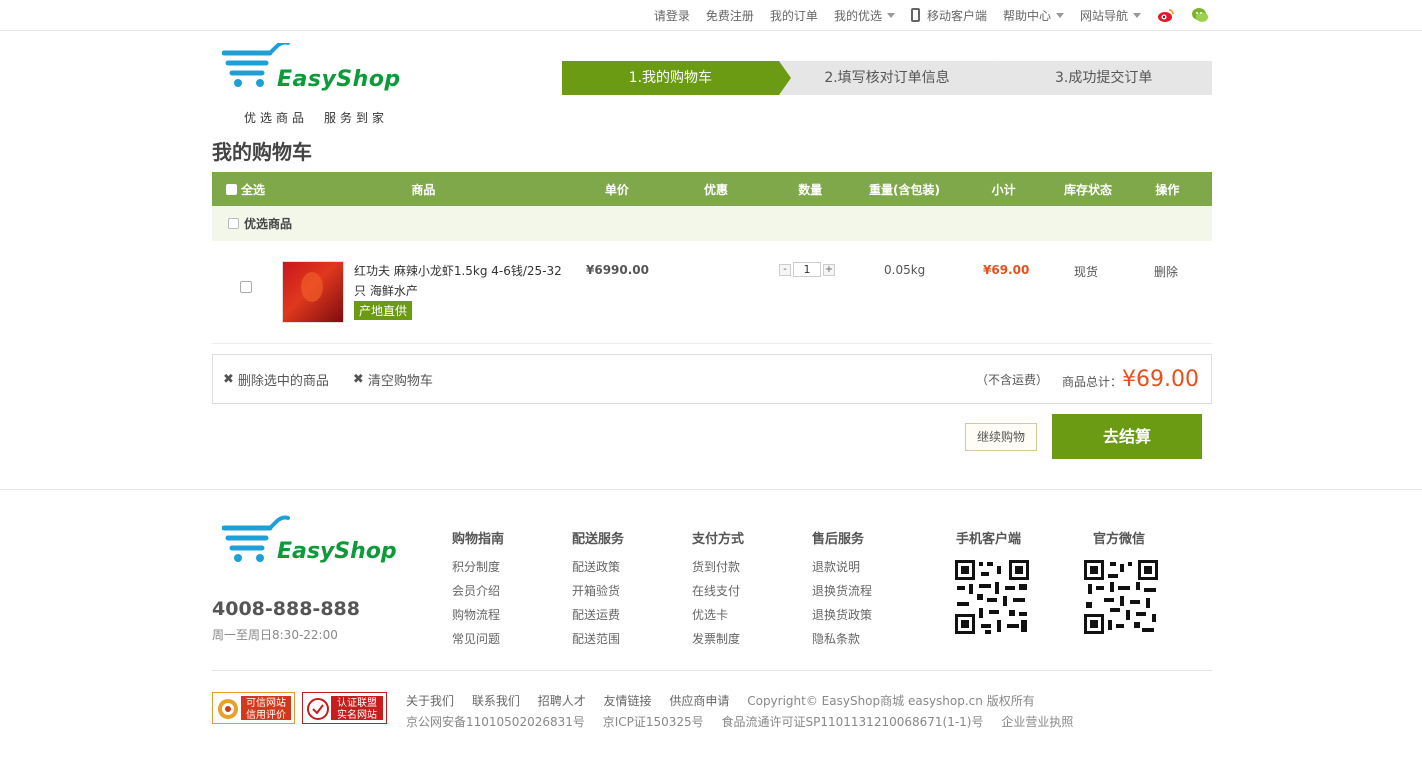 The width and height of the screenshot is (1422, 761). I want to click on wechat-icon, so click(1200, 15).